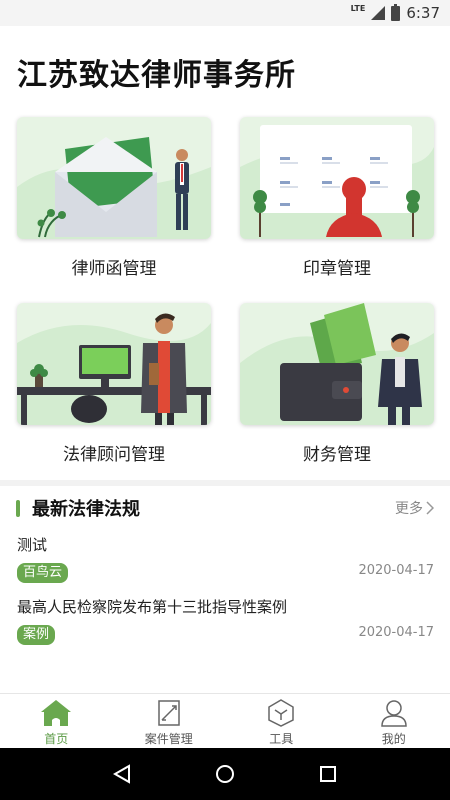  I want to click on signal-icon, so click(378, 13).